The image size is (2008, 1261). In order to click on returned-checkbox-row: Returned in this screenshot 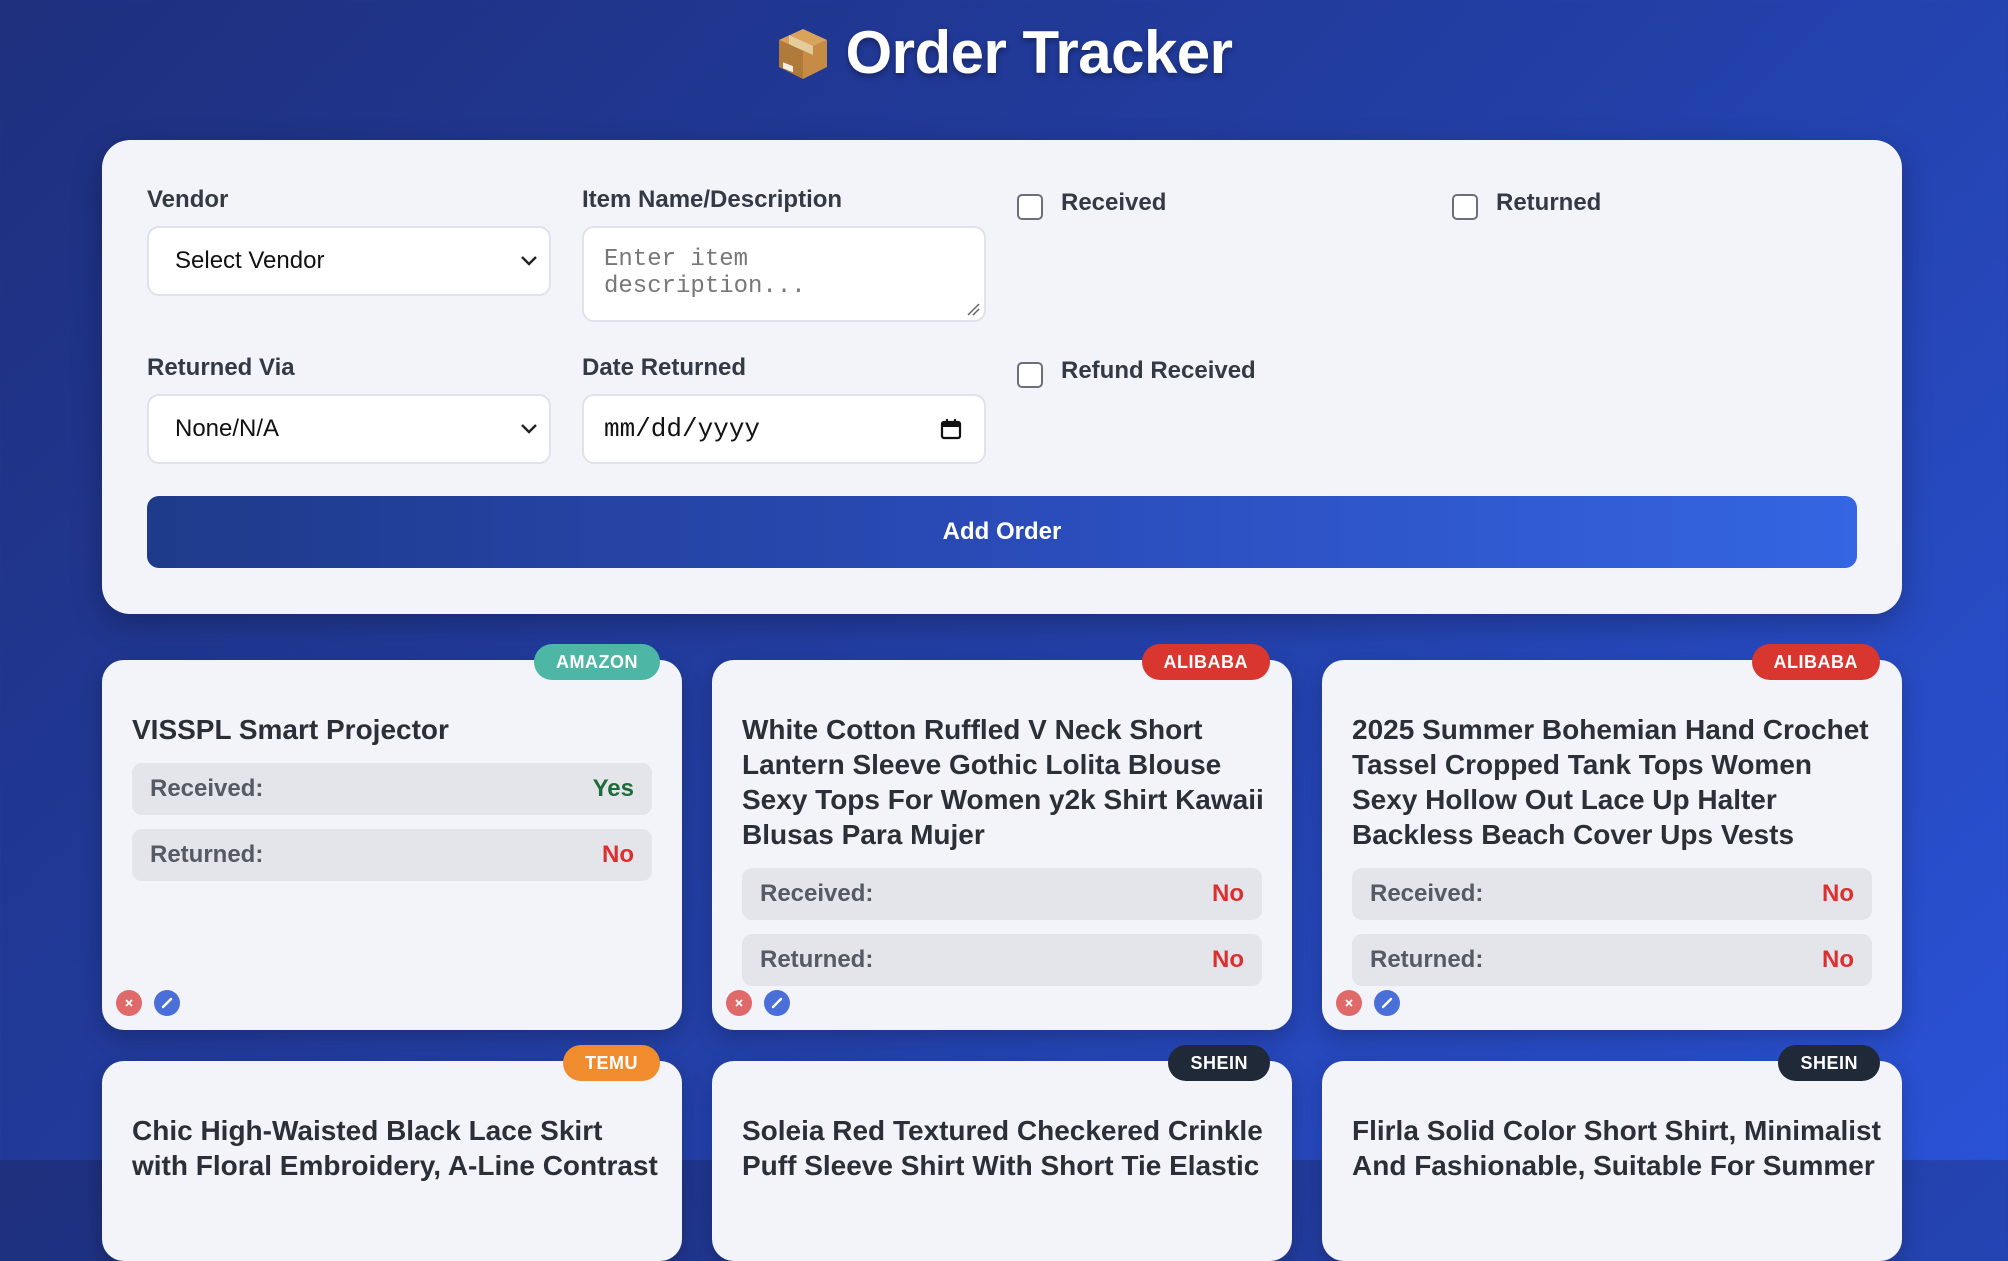, I will do `click(1526, 203)`.